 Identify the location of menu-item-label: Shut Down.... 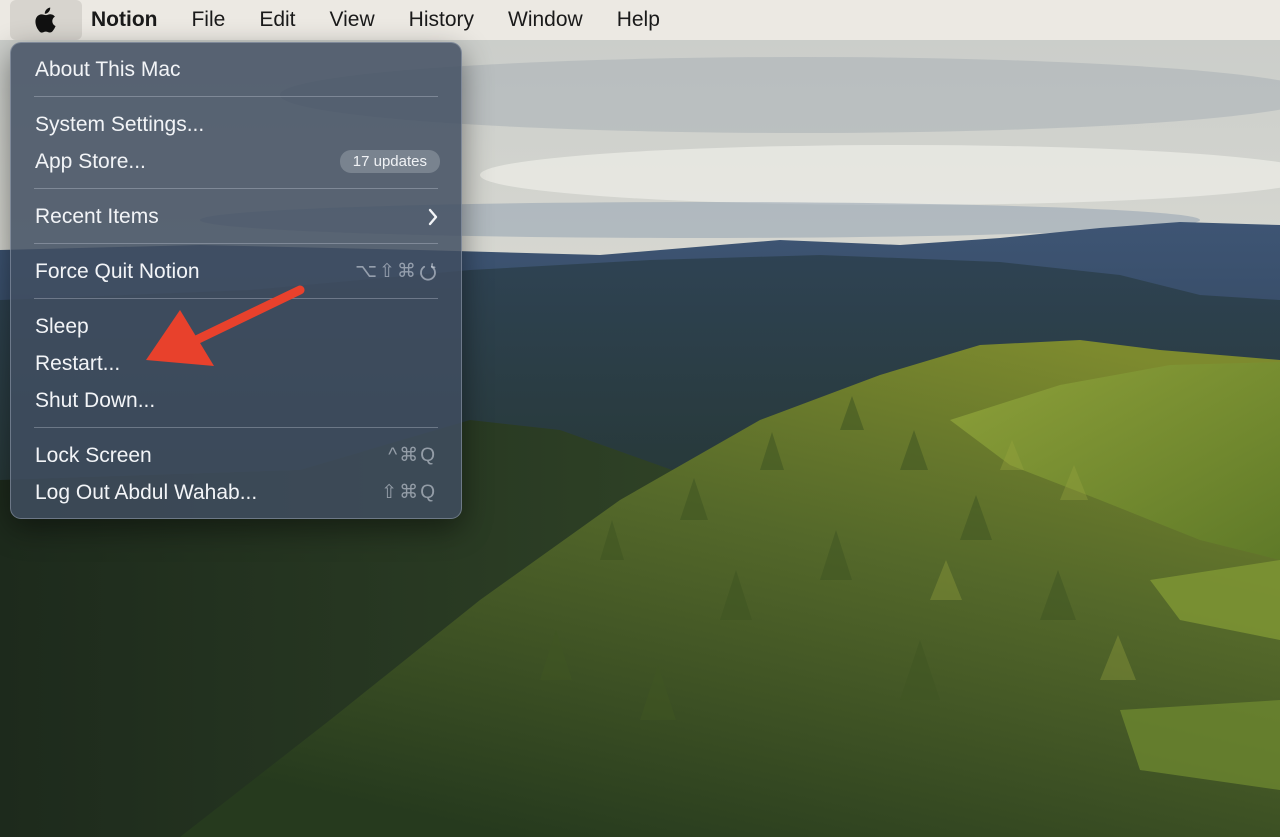
(95, 400).